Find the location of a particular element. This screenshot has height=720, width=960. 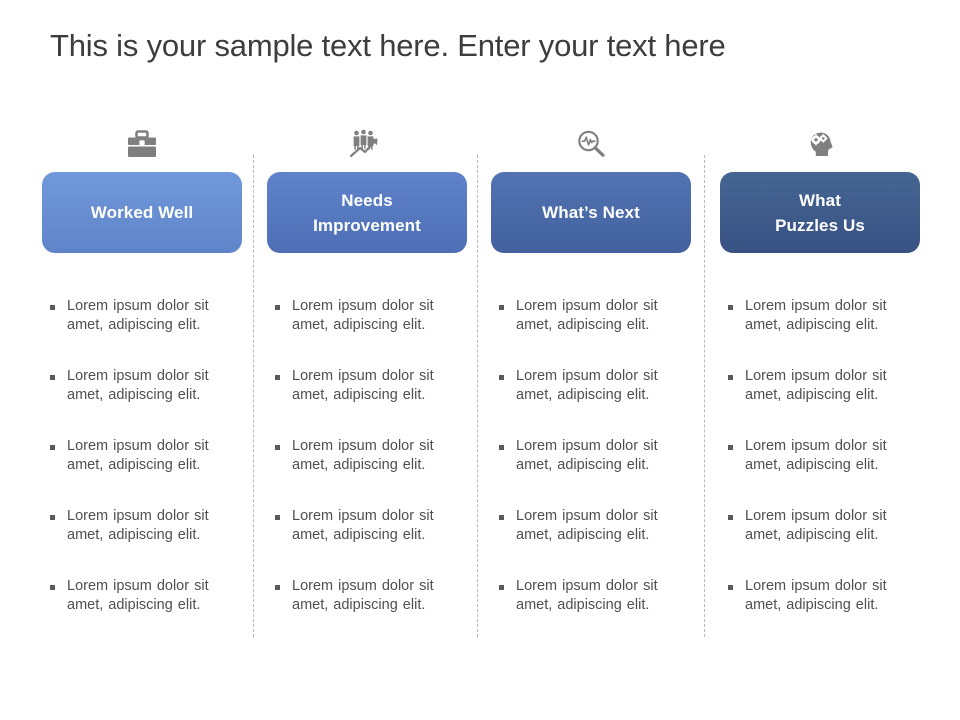

header-box-label: Worked Well is located at coordinates (142, 212).